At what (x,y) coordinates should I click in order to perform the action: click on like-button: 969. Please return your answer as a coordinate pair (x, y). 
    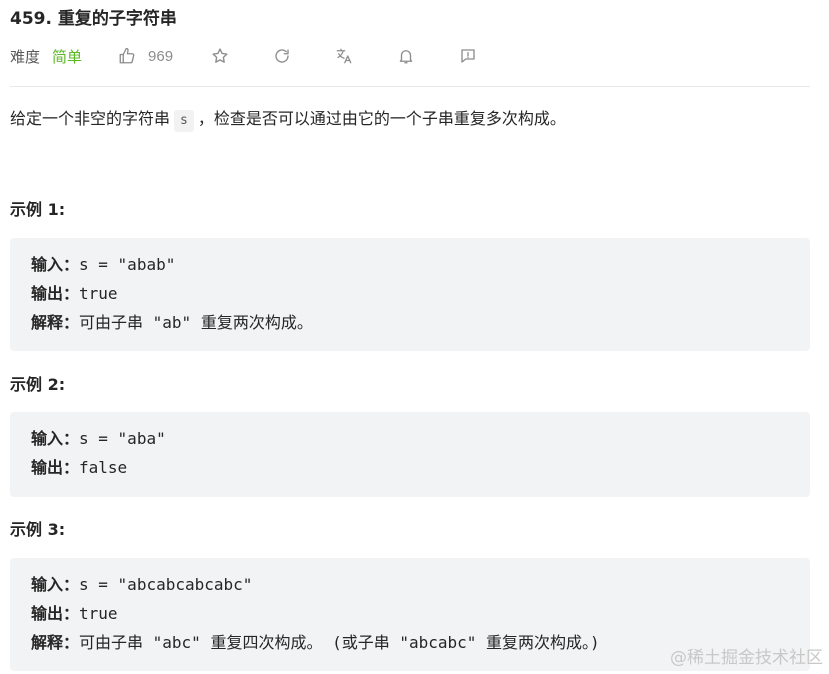
    Looking at the image, I should click on (145, 56).